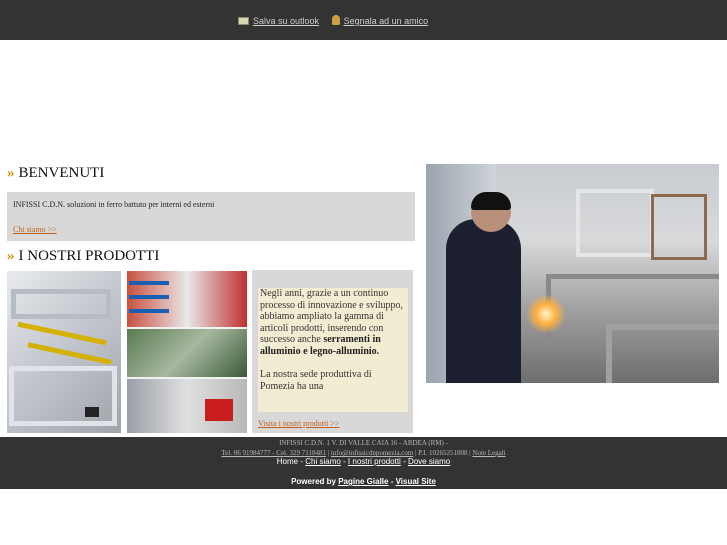  I want to click on footer-nav-dove-siamo: Dove siamo, so click(429, 461).